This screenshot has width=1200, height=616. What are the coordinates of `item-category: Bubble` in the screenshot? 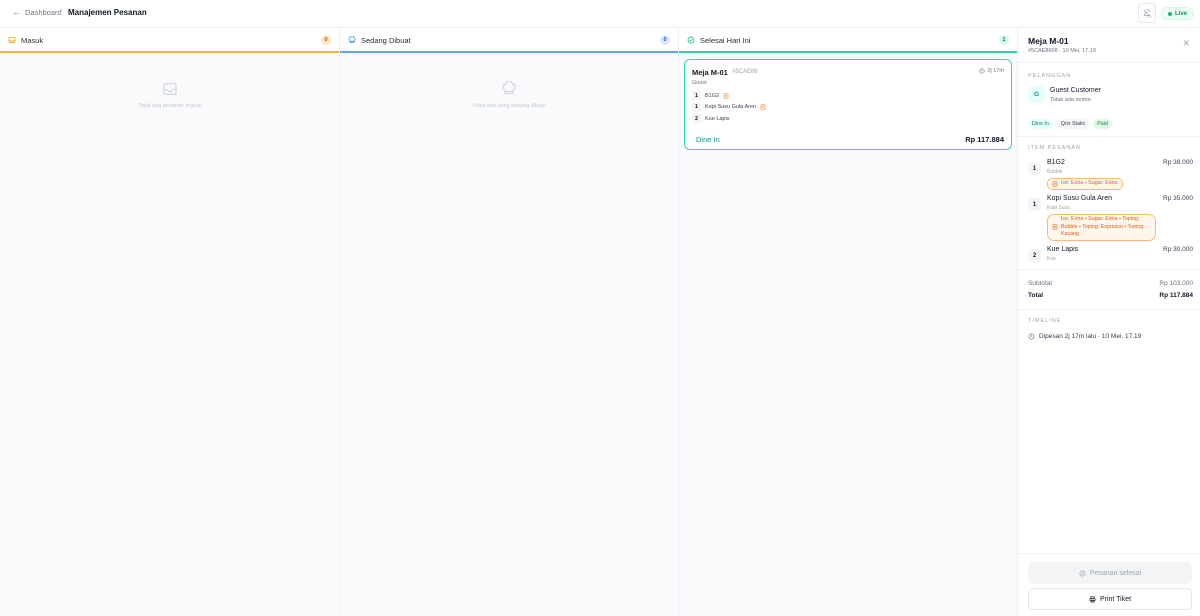 It's located at (1055, 172).